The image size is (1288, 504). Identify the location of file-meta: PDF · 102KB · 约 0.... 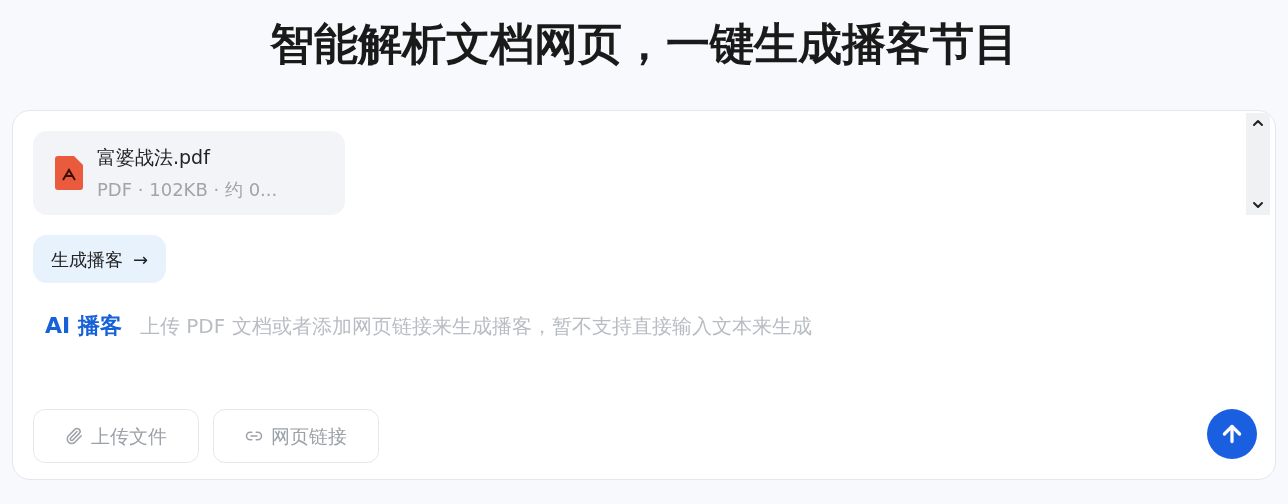
(187, 189).